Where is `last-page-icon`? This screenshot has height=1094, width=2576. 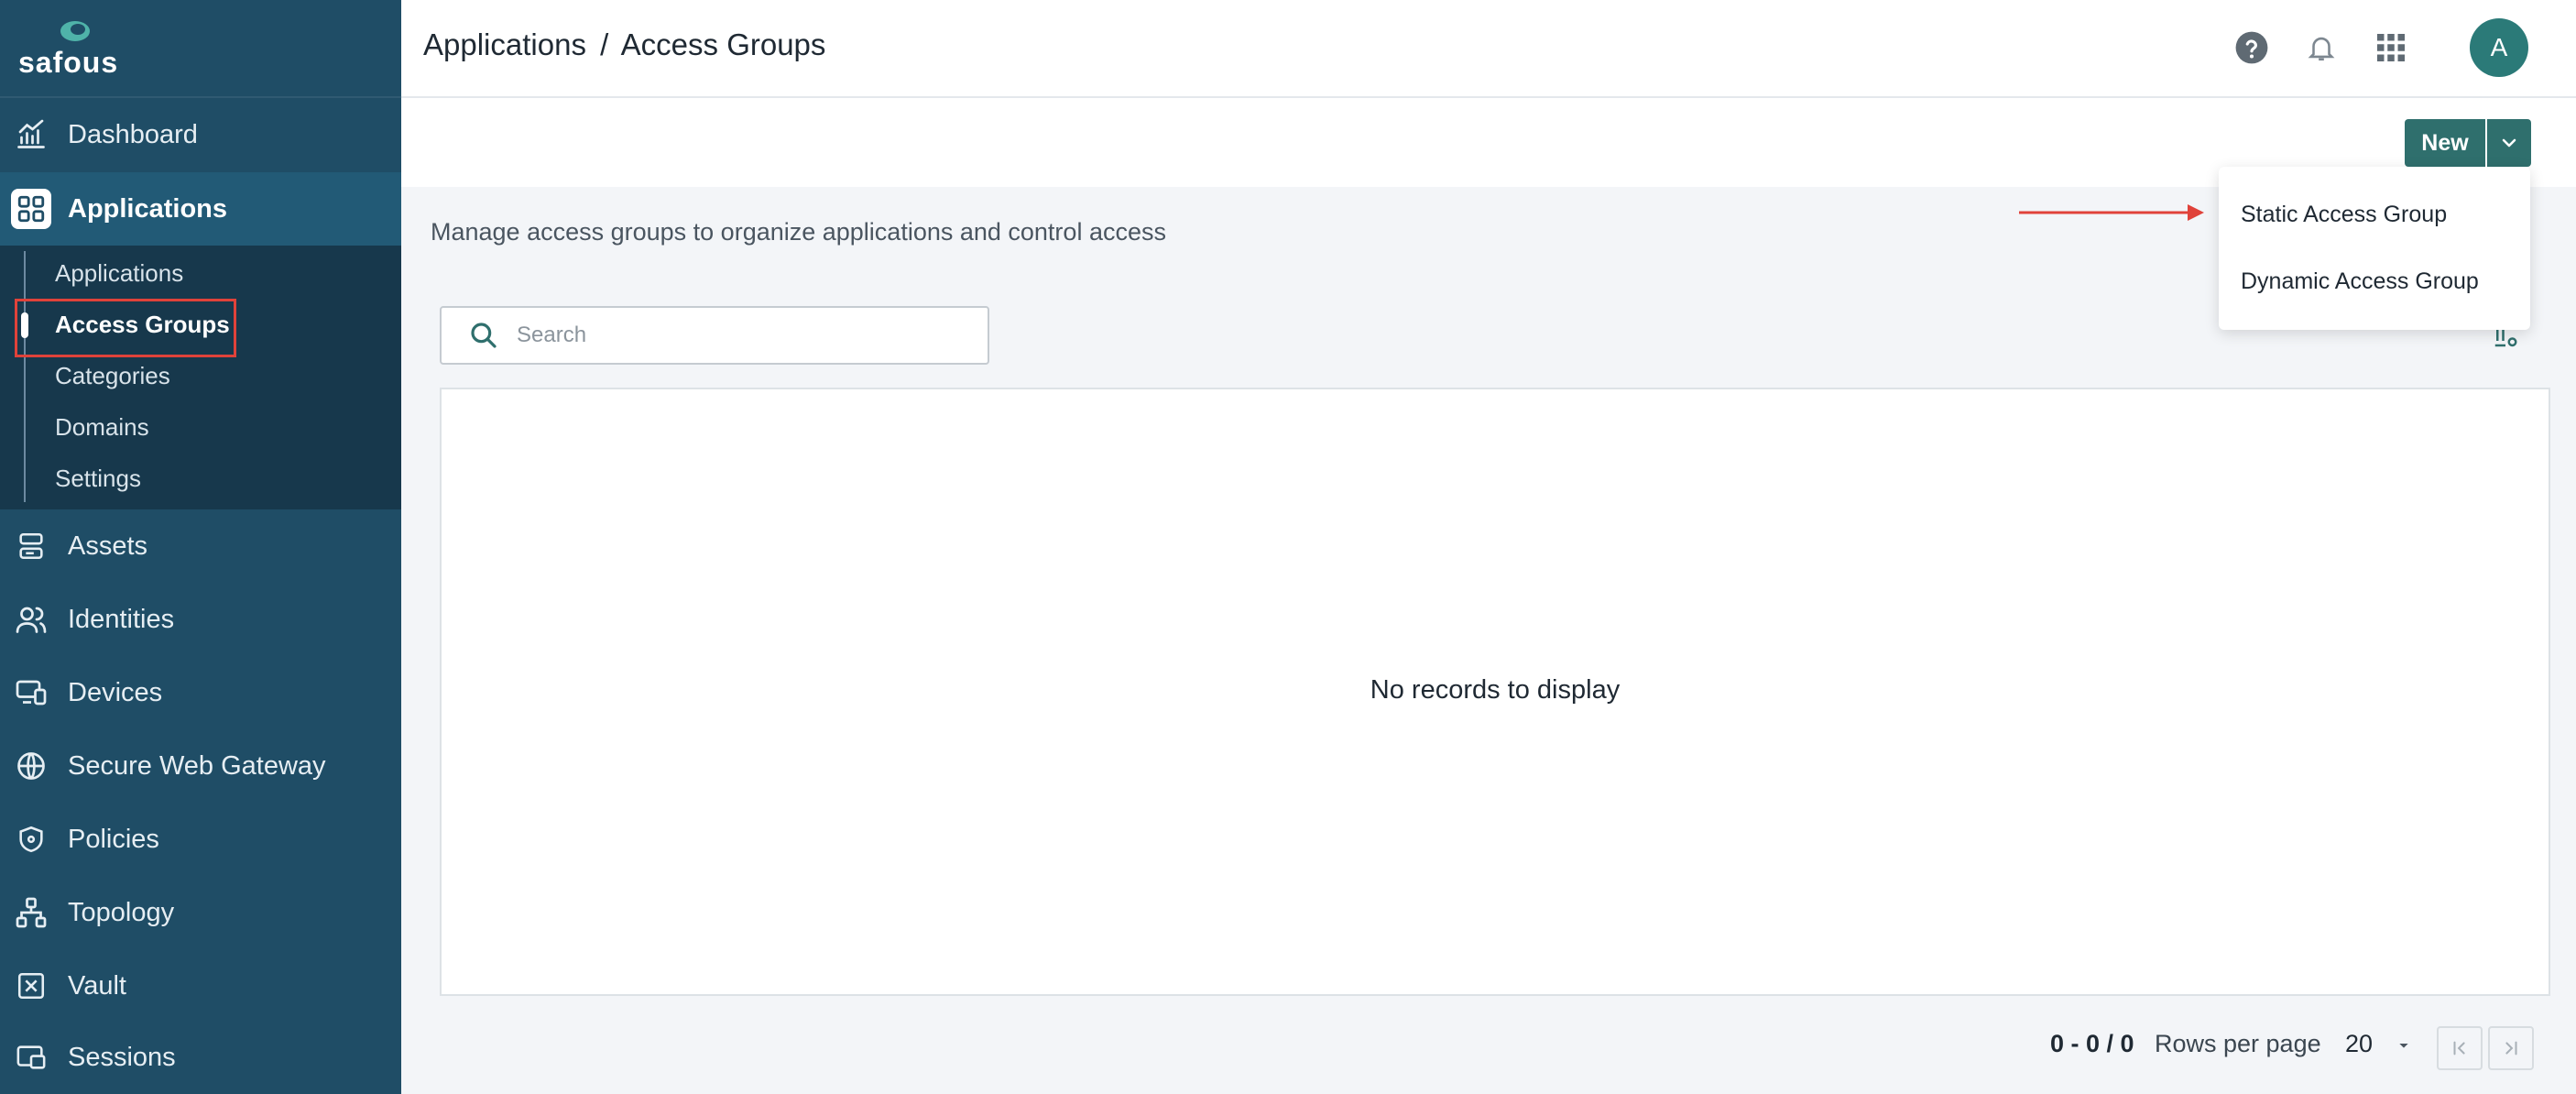 last-page-icon is located at coordinates (2511, 1049).